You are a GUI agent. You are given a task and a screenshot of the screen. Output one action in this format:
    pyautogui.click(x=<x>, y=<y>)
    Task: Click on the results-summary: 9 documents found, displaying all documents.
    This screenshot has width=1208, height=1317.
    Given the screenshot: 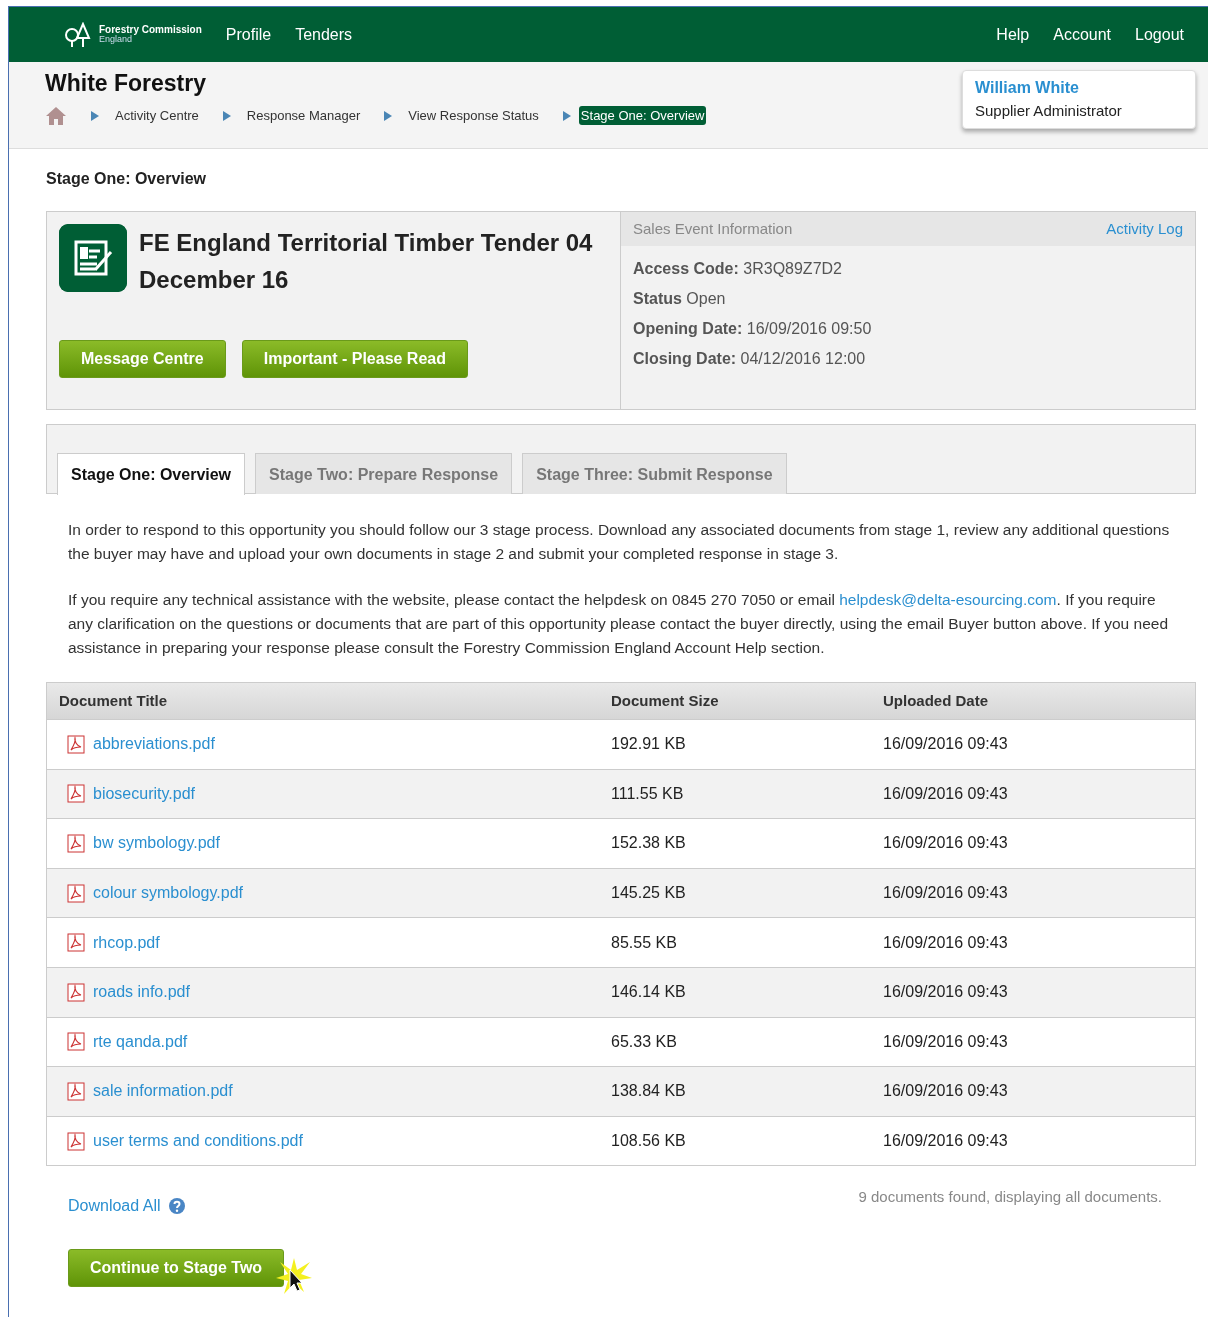 What is the action you would take?
    pyautogui.click(x=1010, y=1197)
    